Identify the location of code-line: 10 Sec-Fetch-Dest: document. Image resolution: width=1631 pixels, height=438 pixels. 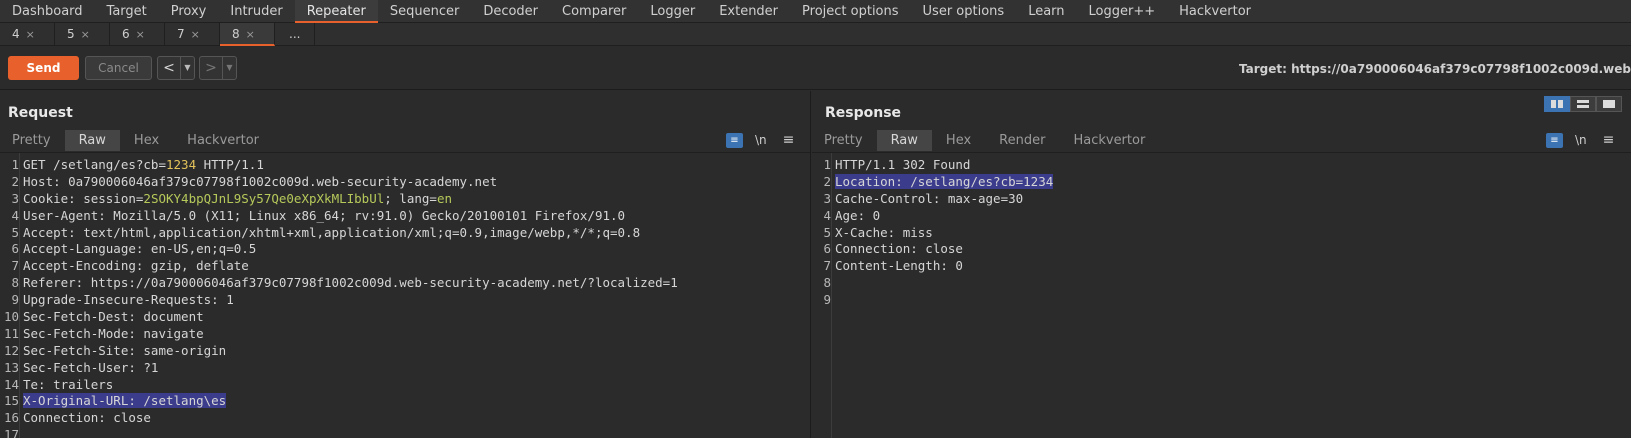
(405, 317).